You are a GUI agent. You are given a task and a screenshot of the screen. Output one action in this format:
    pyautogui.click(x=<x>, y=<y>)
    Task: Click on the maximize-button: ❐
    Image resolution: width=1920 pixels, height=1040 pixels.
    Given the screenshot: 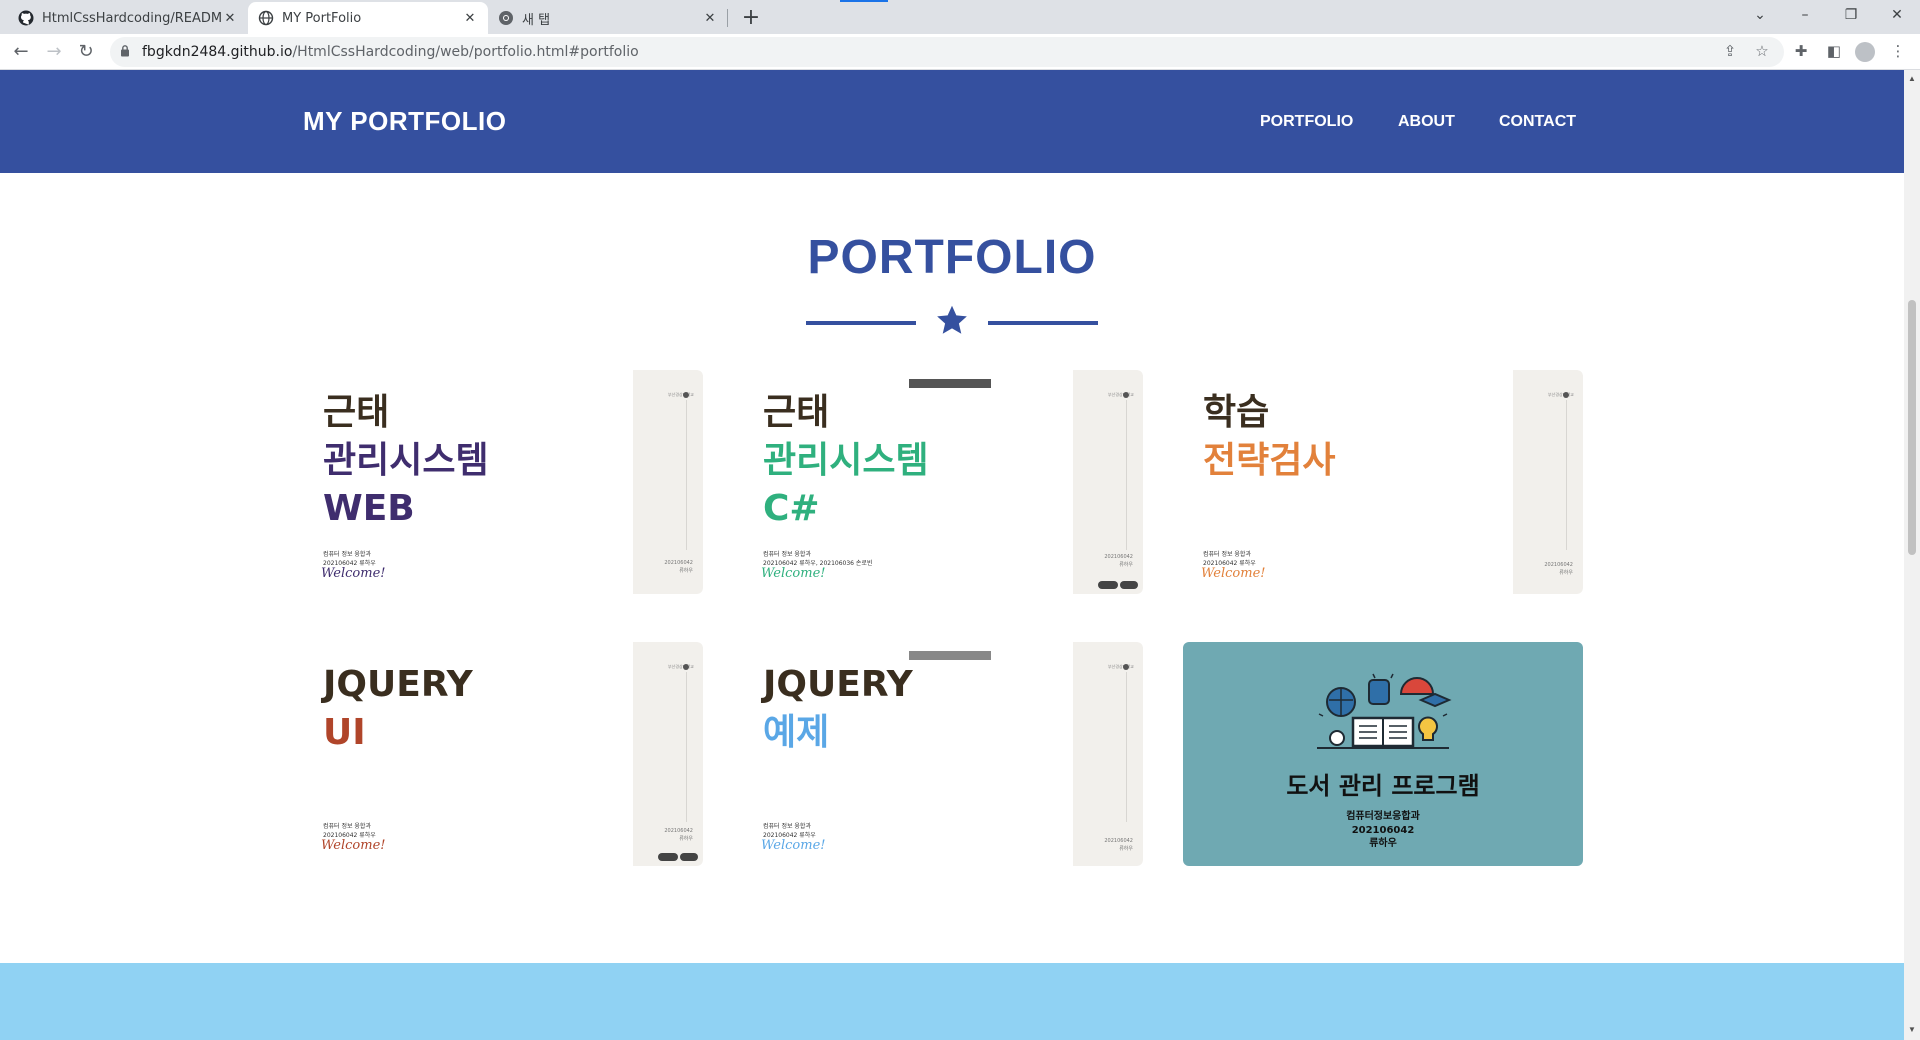 What is the action you would take?
    pyautogui.click(x=1851, y=15)
    